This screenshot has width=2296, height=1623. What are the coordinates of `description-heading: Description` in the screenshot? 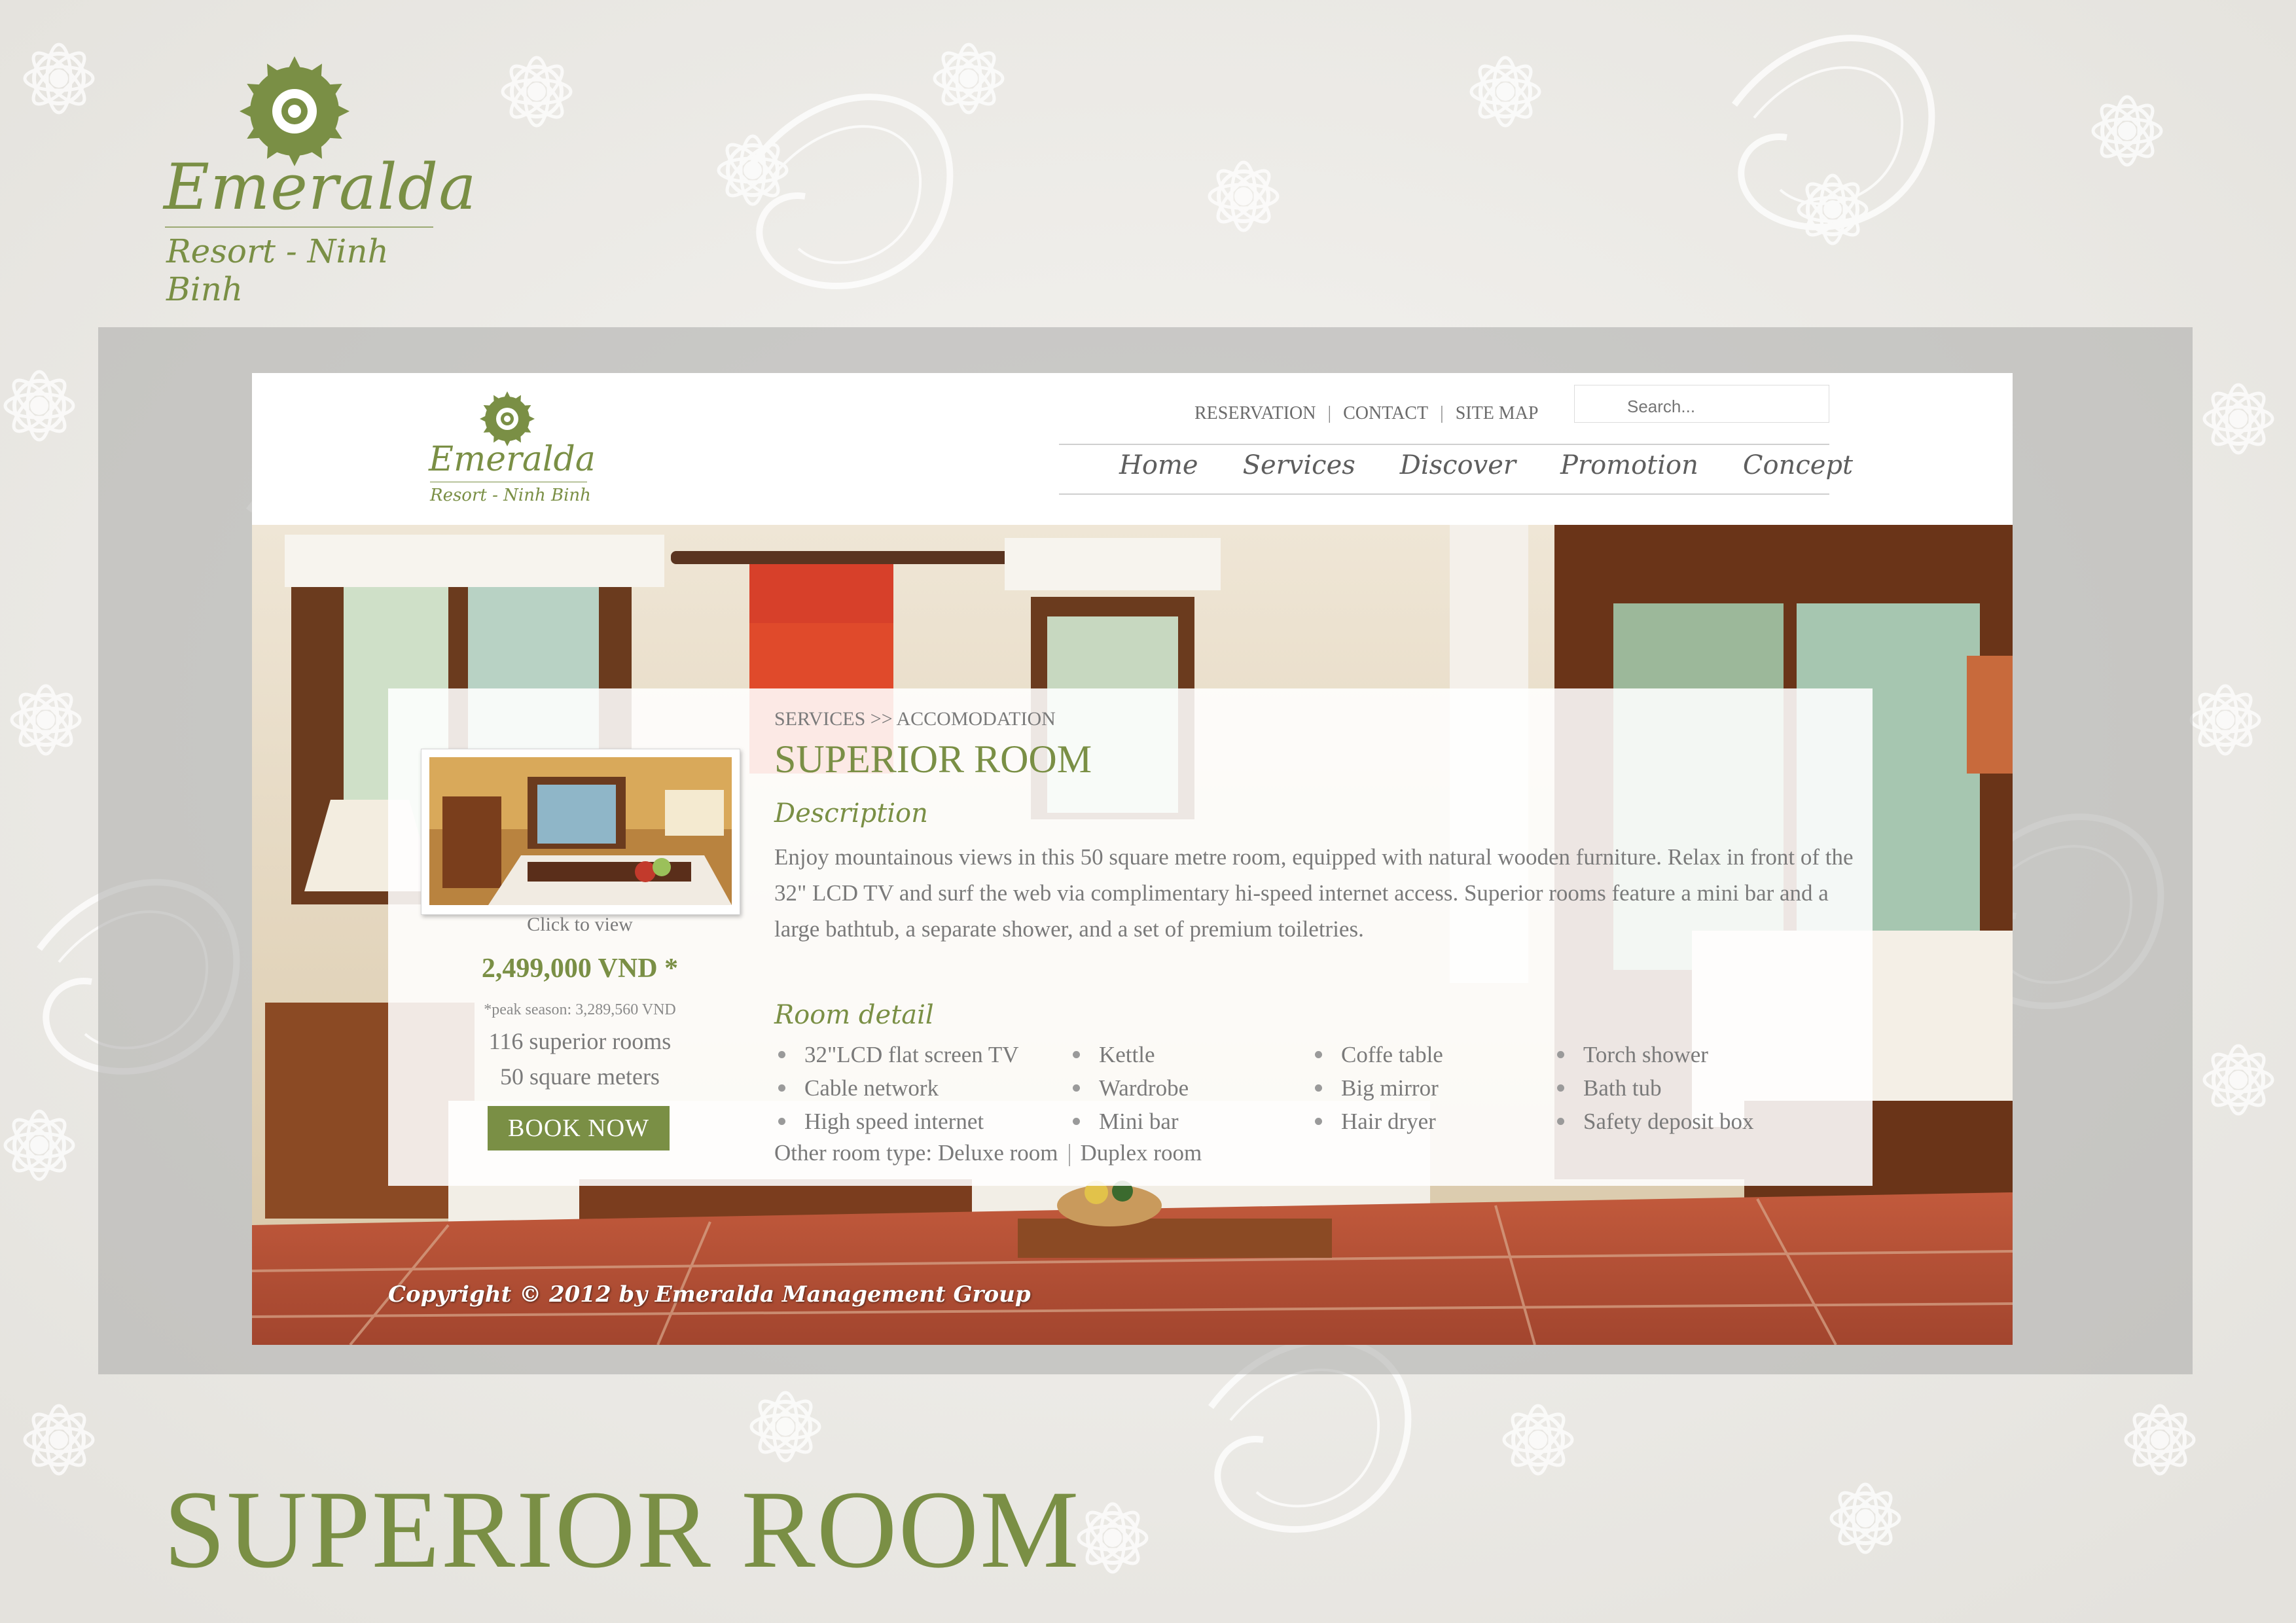 It's located at (851, 813).